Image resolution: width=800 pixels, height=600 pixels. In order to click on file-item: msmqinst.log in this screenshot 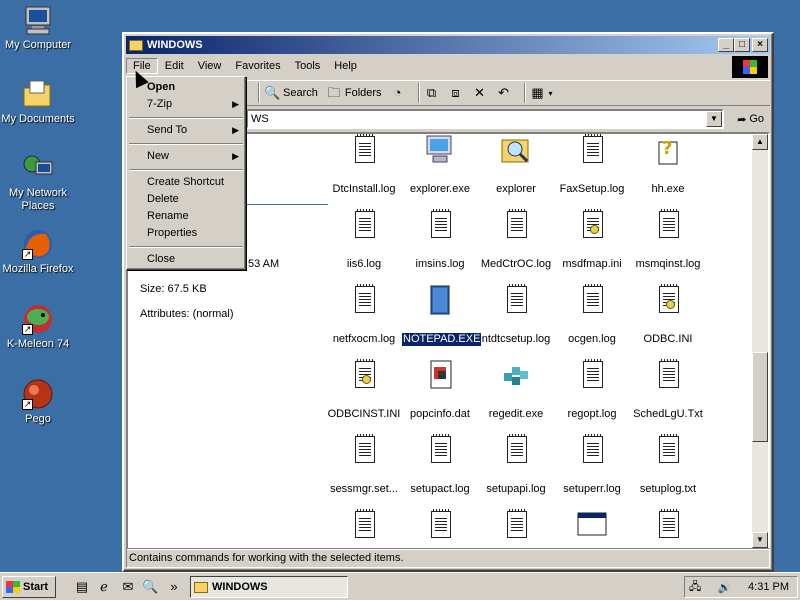, I will do `click(668, 240)`.